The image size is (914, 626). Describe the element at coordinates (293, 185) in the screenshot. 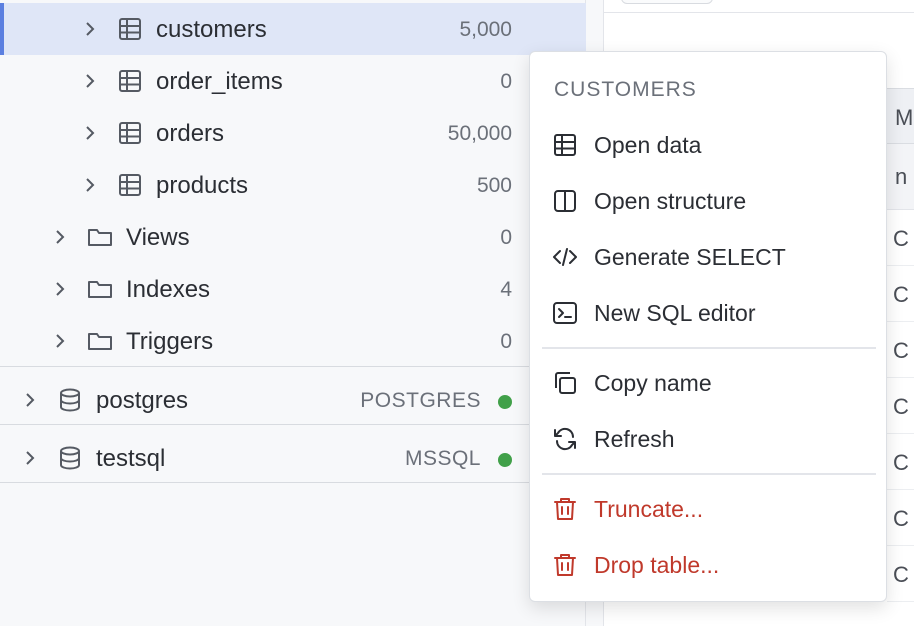

I see `tree-item-products: products 500` at that location.